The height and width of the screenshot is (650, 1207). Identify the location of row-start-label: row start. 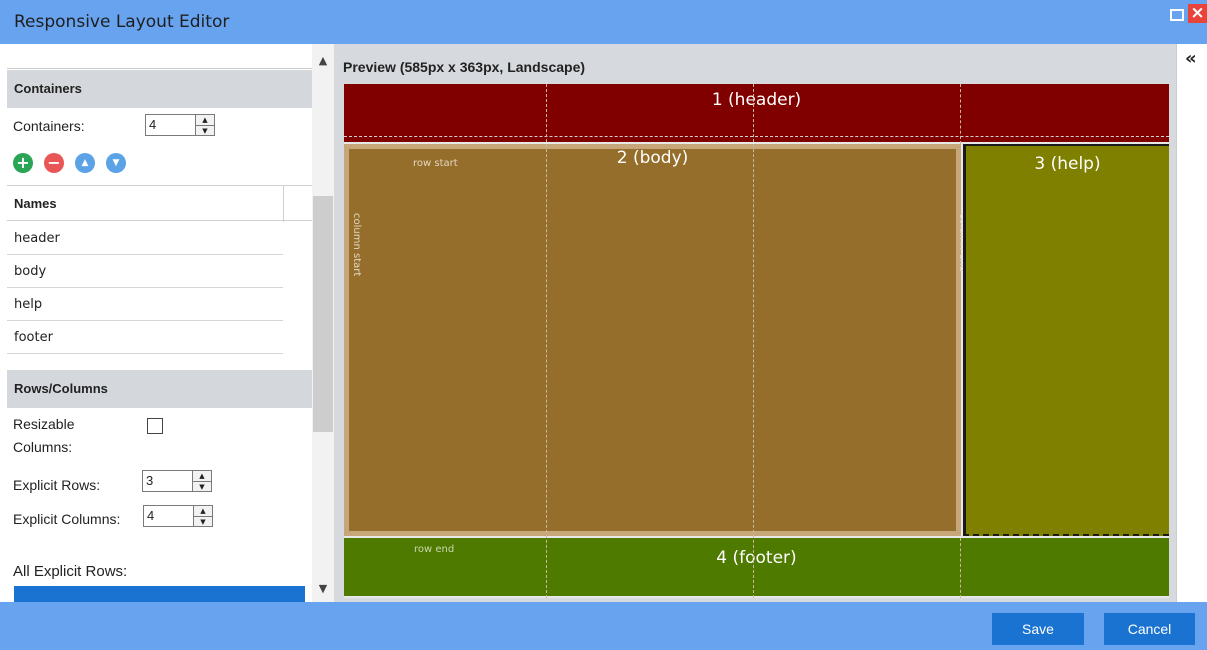
(435, 163).